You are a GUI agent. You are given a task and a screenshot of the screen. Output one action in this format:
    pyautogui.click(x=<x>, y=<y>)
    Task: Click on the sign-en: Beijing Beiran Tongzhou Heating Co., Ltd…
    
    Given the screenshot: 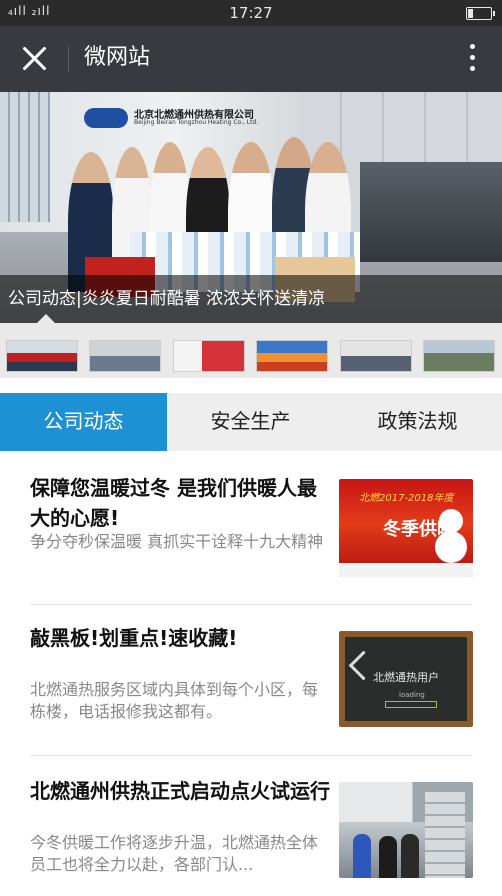 What is the action you would take?
    pyautogui.click(x=196, y=122)
    